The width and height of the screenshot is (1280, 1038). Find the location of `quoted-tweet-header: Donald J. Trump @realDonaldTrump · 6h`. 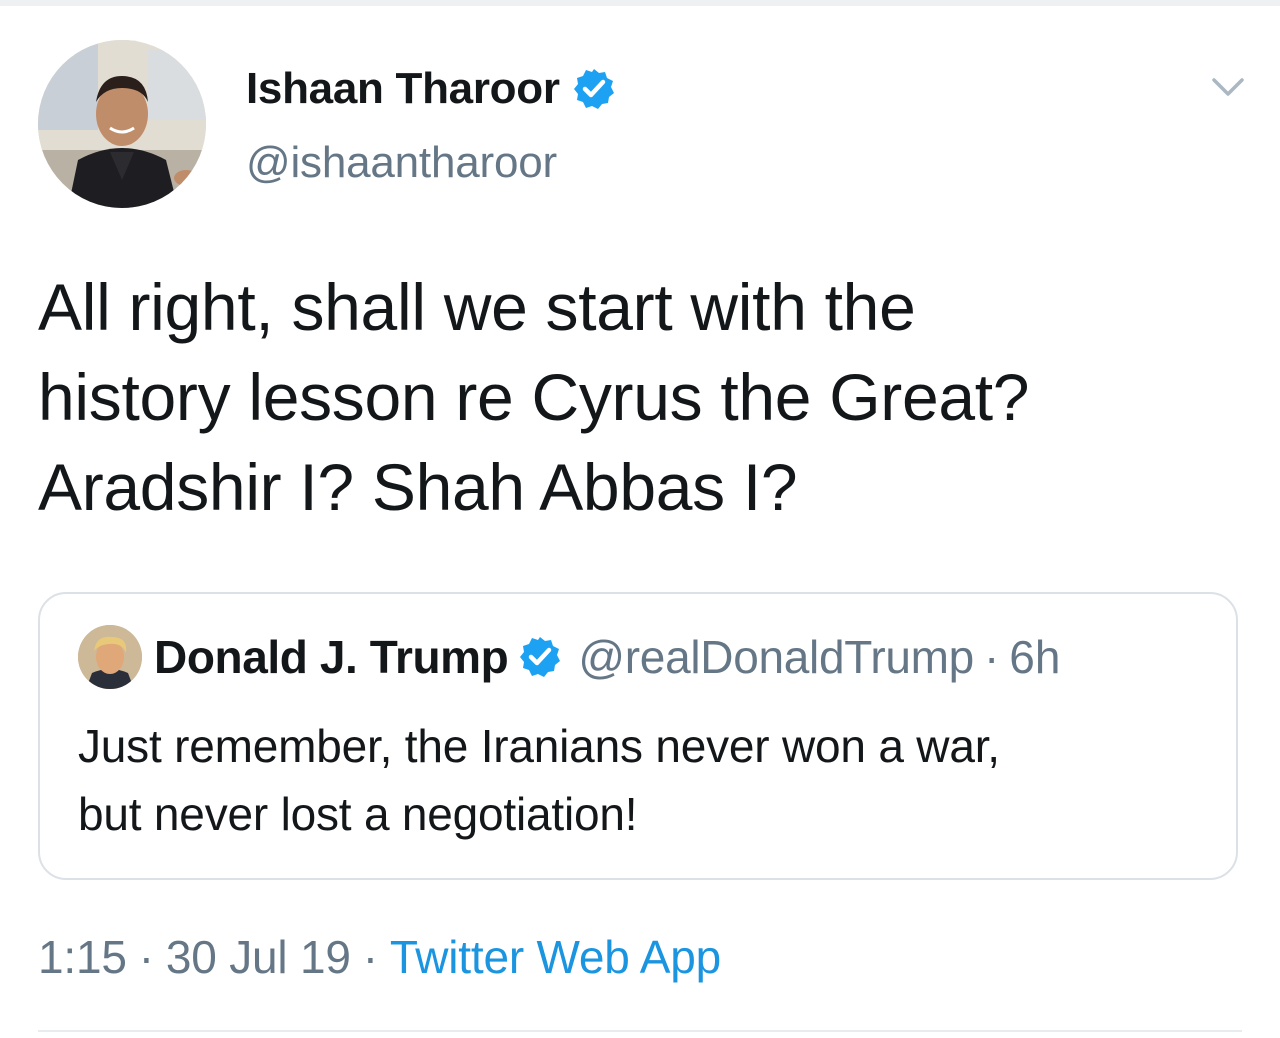

quoted-tweet-header: Donald J. Trump @realDonaldTrump · 6h is located at coordinates (569, 657).